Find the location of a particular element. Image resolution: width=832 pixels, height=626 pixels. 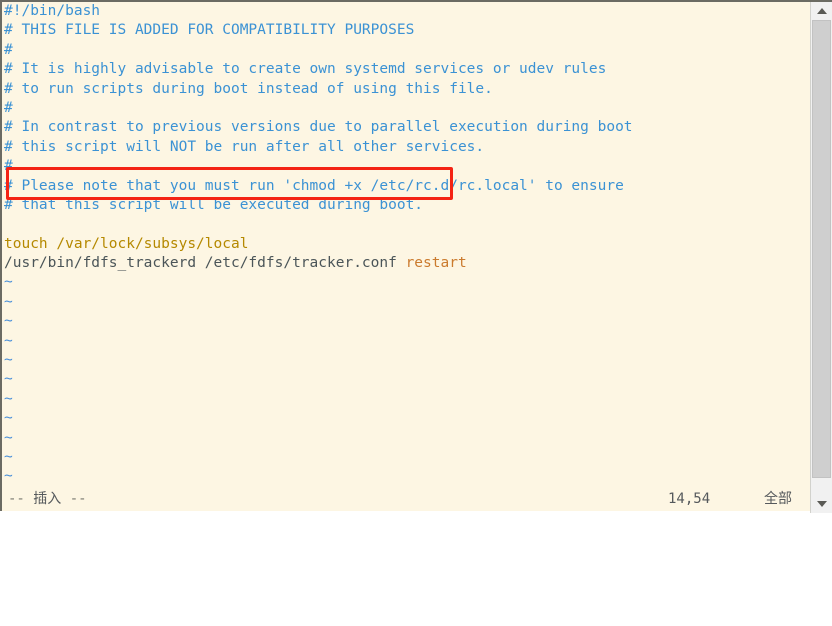

vertical-scrollbar is located at coordinates (821, 257).